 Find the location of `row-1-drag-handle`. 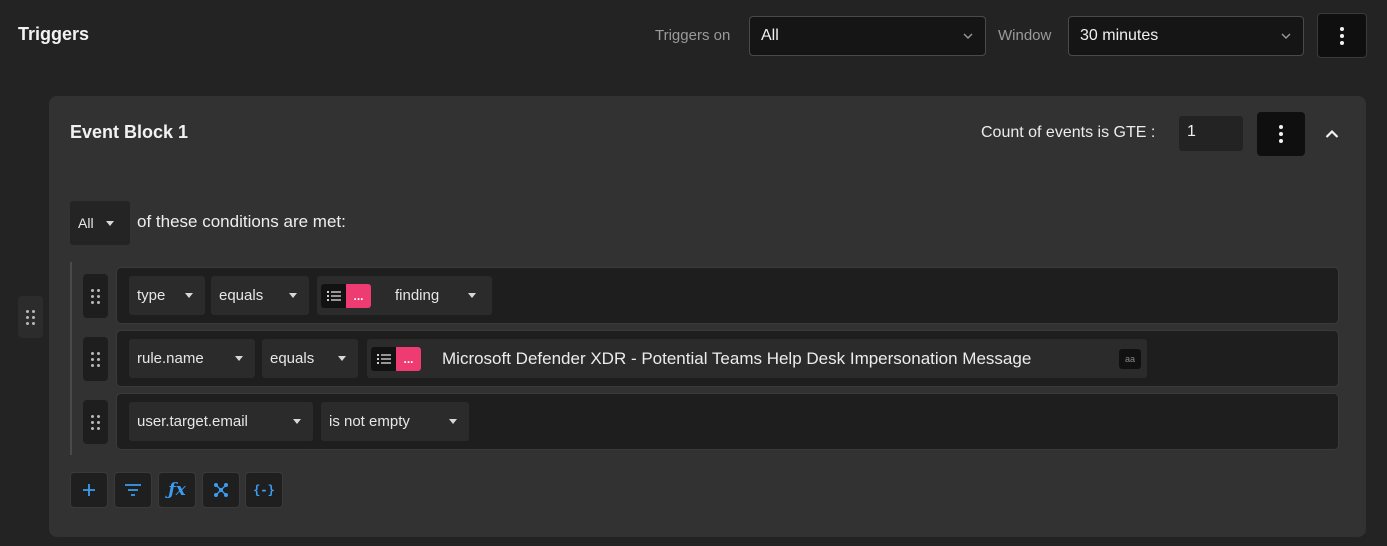

row-1-drag-handle is located at coordinates (95, 296).